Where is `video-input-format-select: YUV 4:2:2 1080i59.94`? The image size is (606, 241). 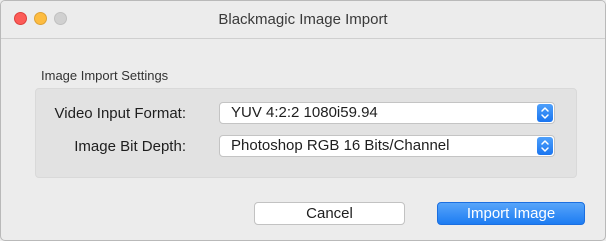
video-input-format-select: YUV 4:2:2 1080i59.94 is located at coordinates (387, 113).